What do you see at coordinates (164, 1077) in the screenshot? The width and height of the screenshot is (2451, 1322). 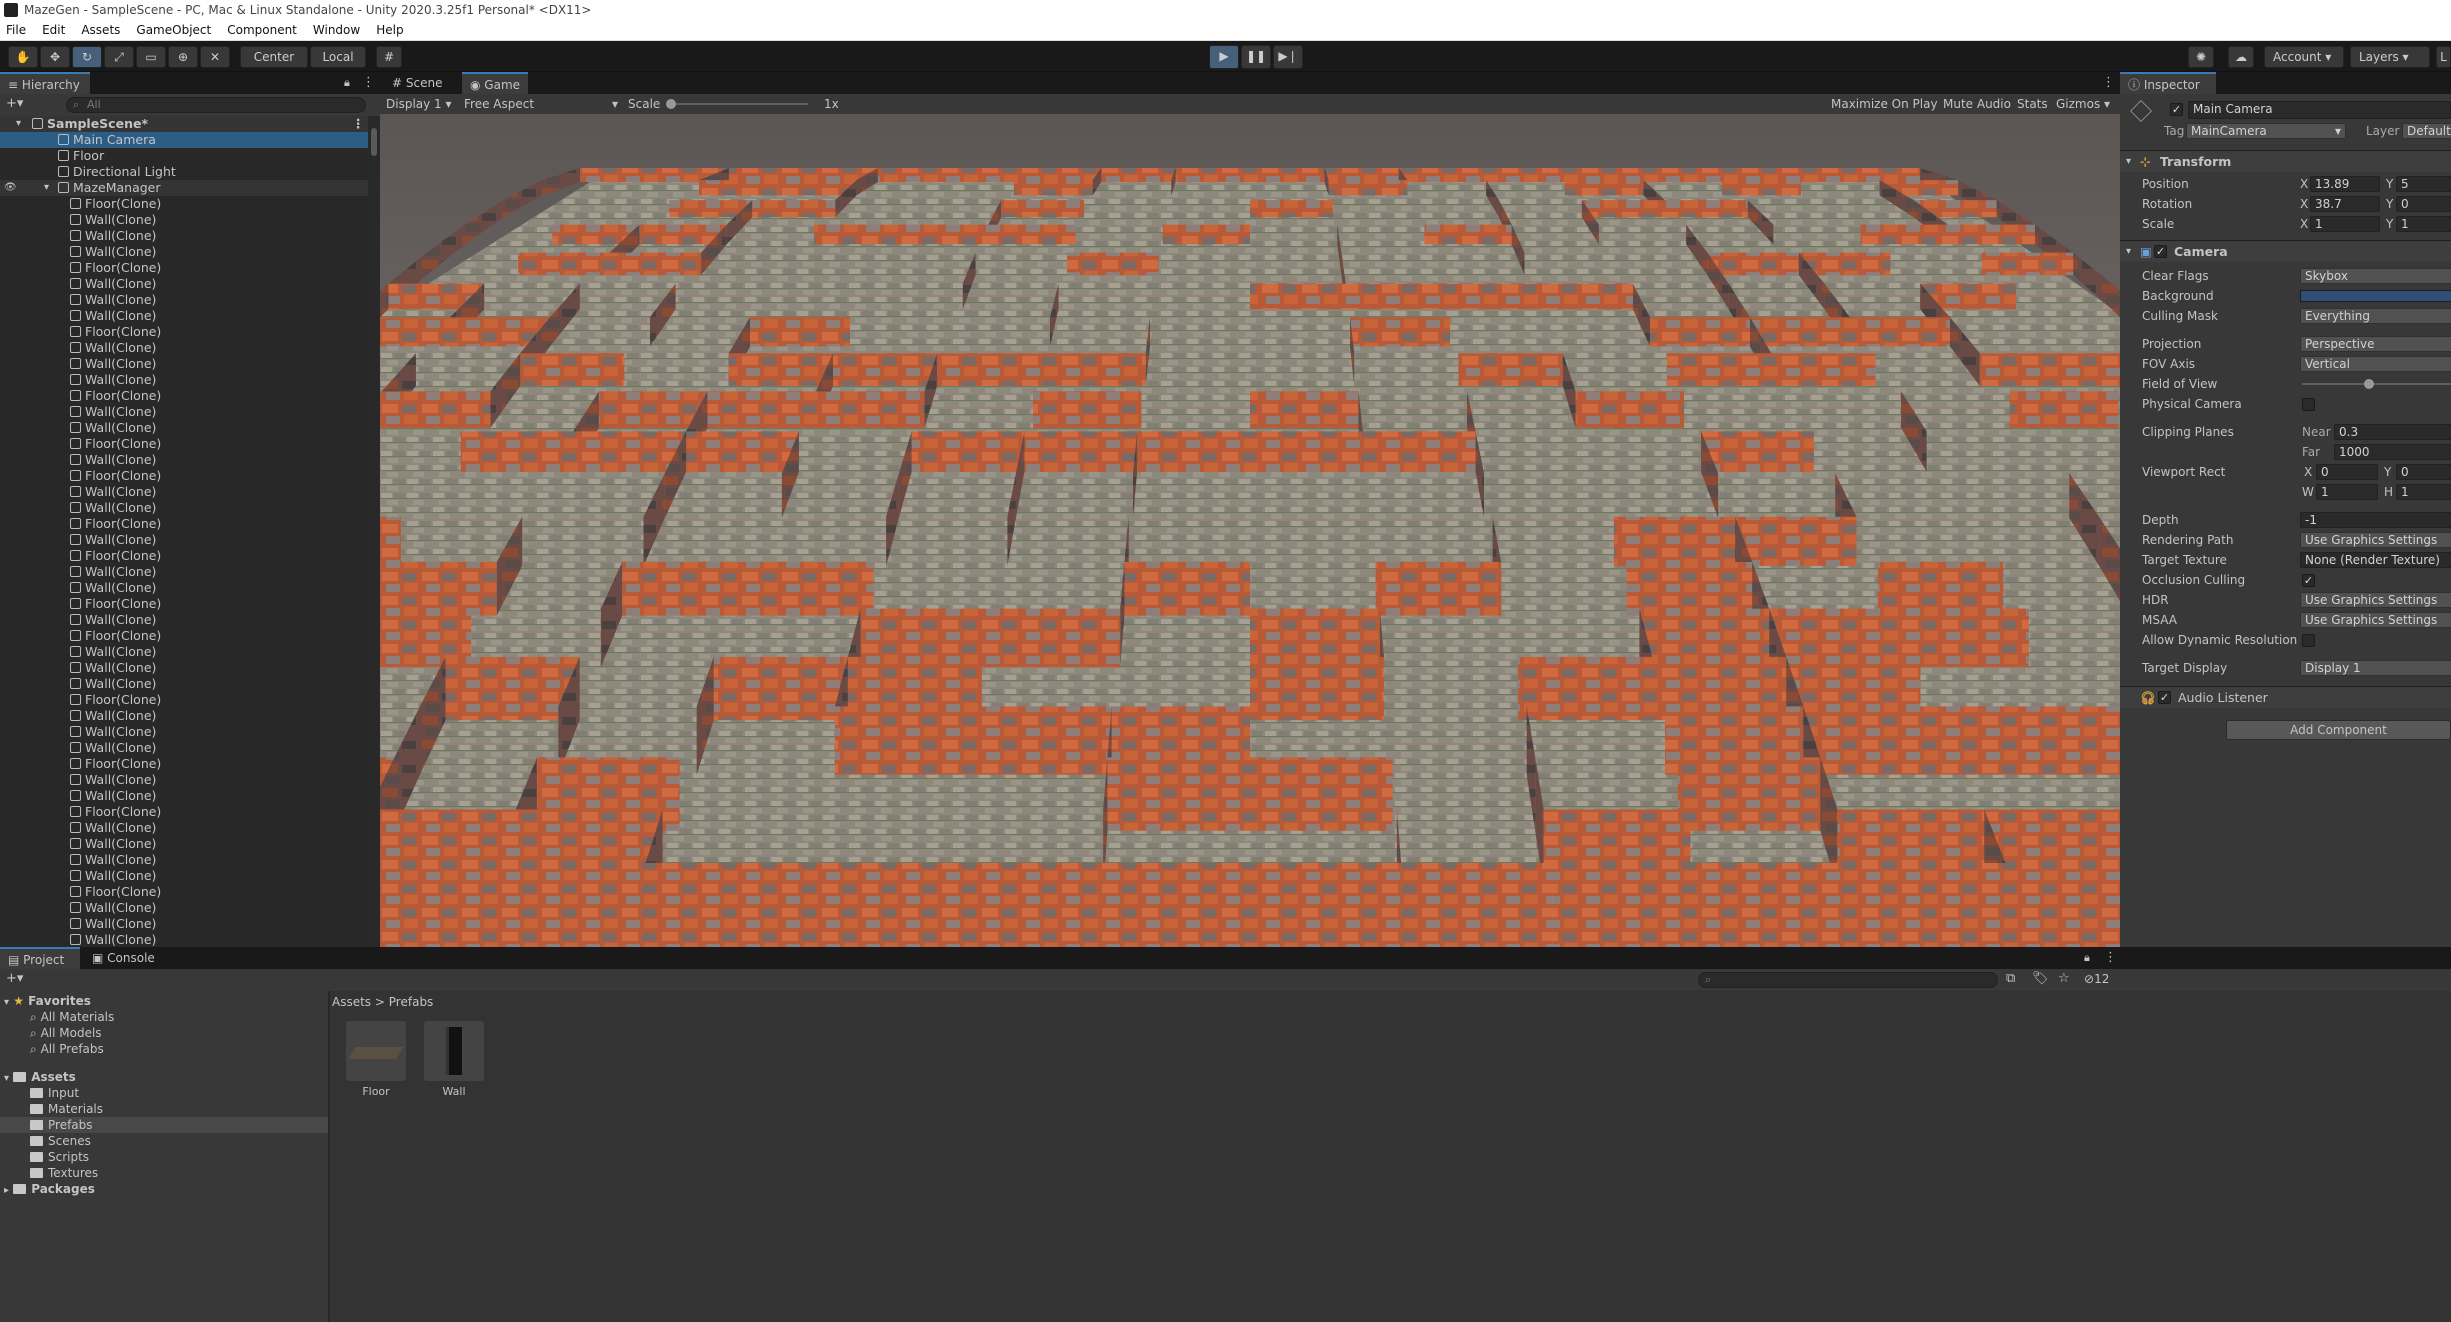 I see `assets-root-row: ▾ Assets` at bounding box center [164, 1077].